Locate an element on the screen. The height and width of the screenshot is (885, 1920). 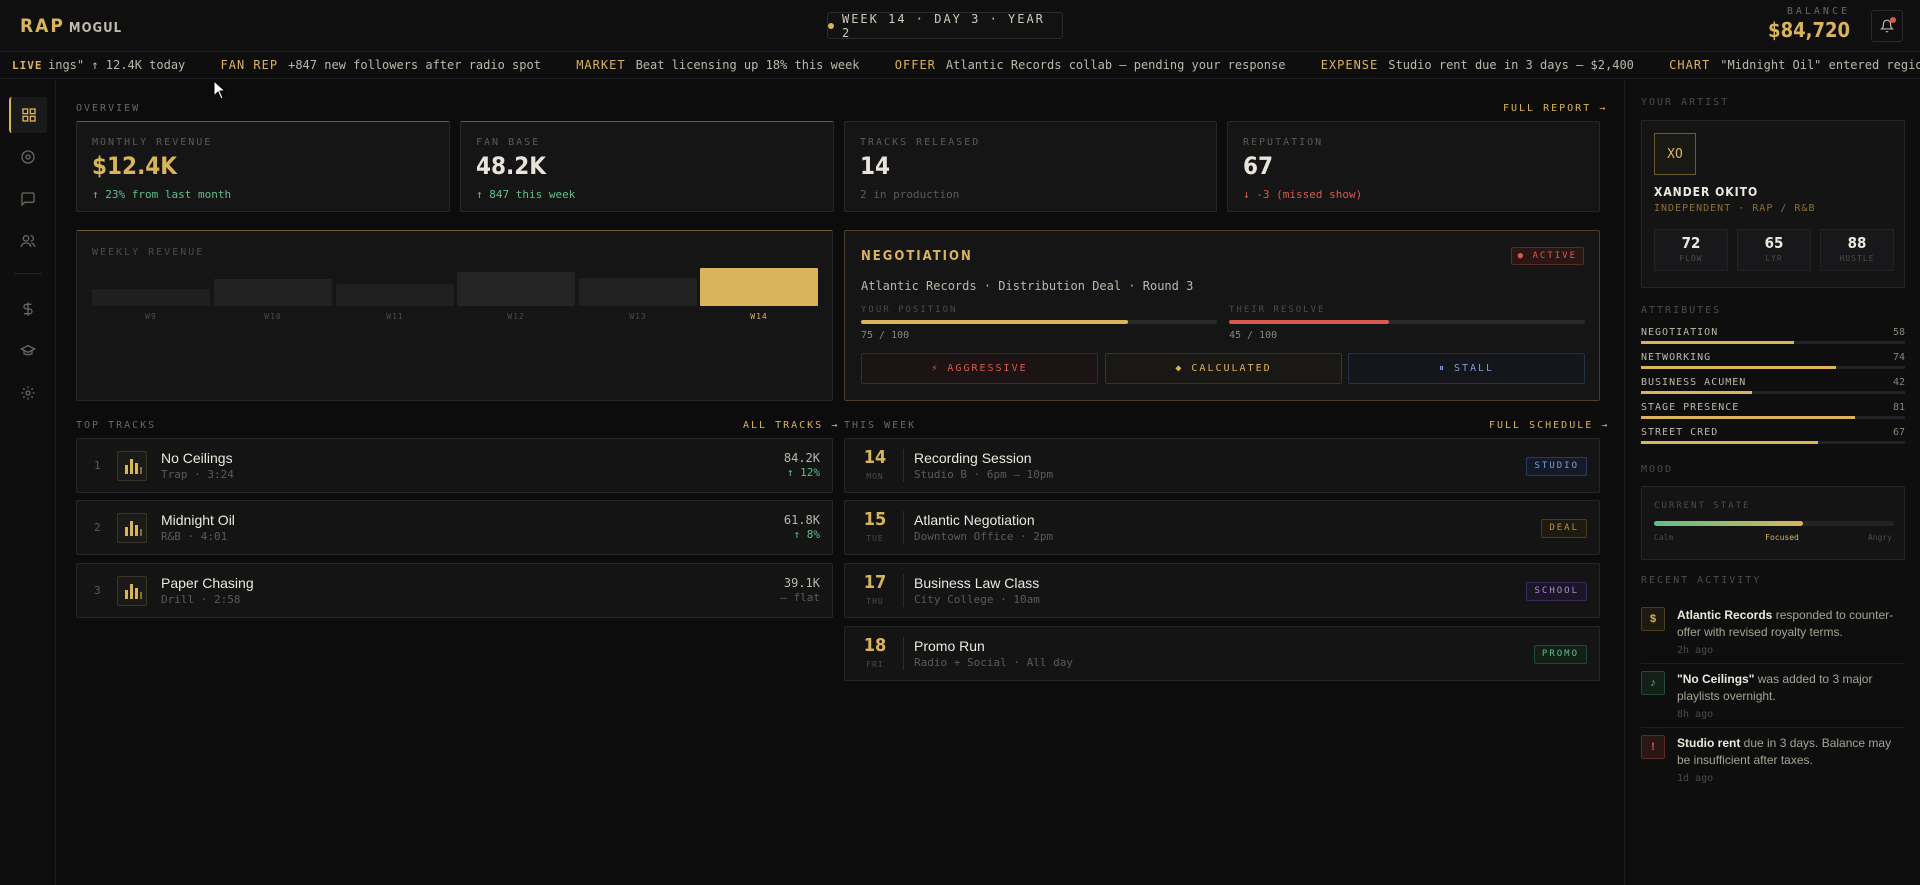
grid-icon is located at coordinates (29, 115).